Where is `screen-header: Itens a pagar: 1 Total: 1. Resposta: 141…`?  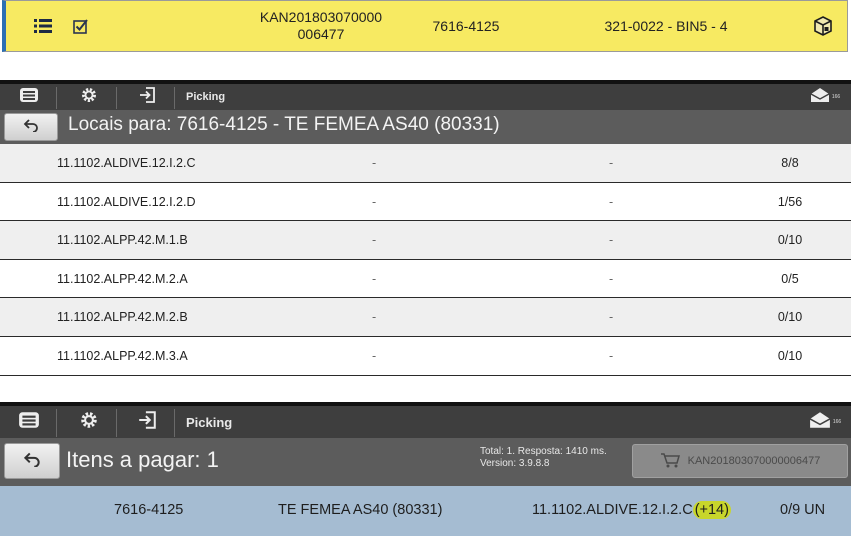 screen-header: Itens a pagar: 1 Total: 1. Resposta: 141… is located at coordinates (425, 462).